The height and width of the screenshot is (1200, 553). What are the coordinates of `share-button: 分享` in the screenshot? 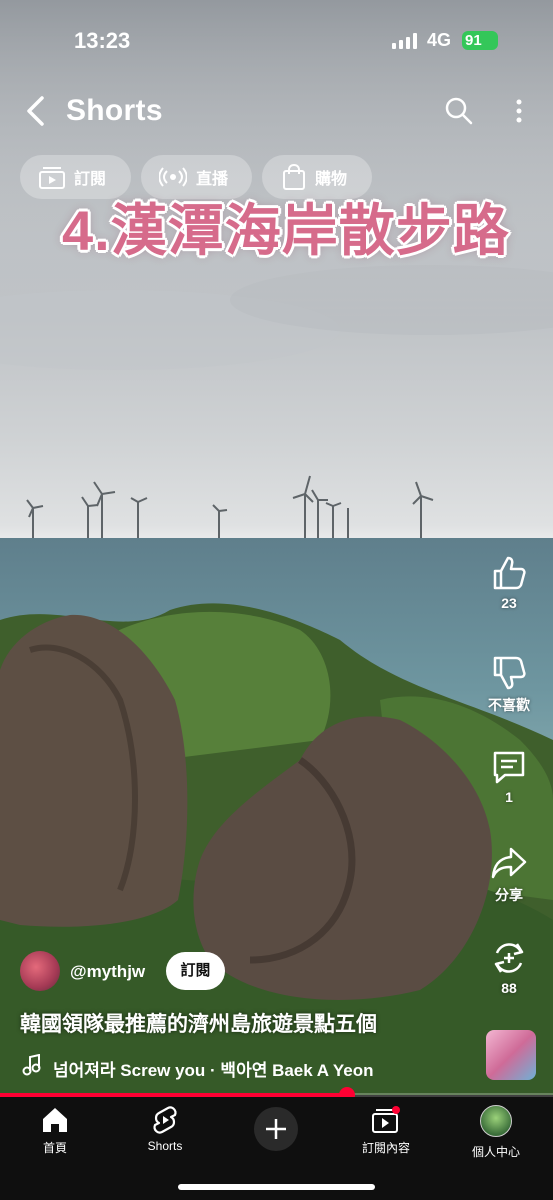 It's located at (509, 875).